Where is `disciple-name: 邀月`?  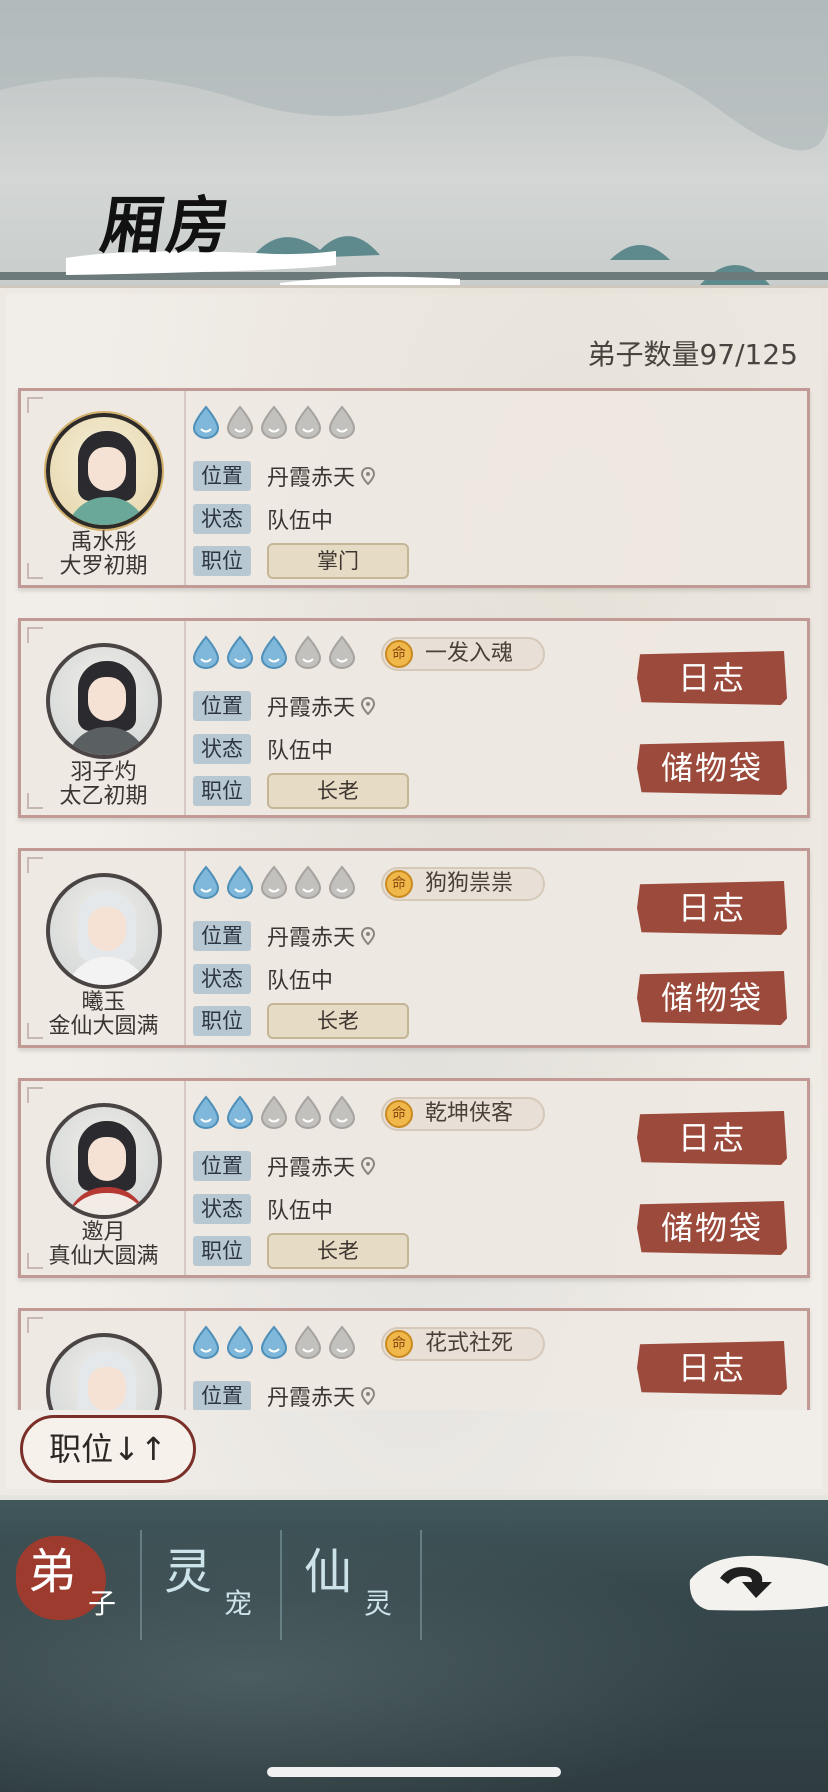 disciple-name: 邀月 is located at coordinates (103, 1232).